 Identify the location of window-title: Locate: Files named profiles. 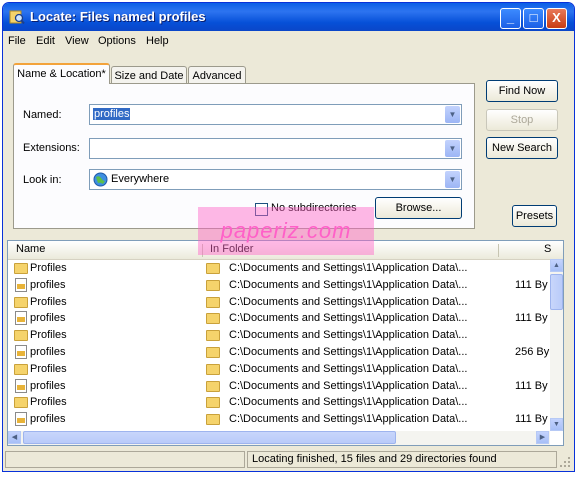
(118, 16).